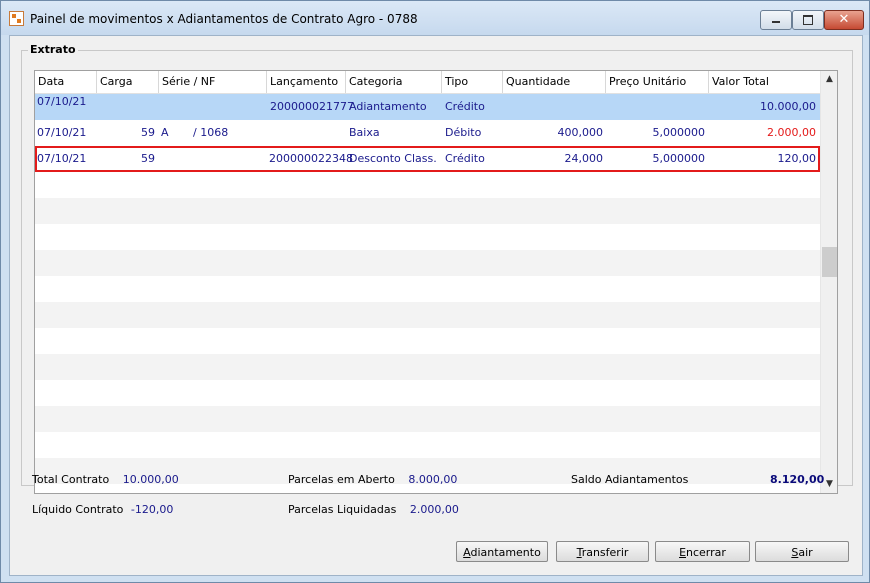  What do you see at coordinates (605, 552) in the screenshot?
I see `transferir-label: ransferir` at bounding box center [605, 552].